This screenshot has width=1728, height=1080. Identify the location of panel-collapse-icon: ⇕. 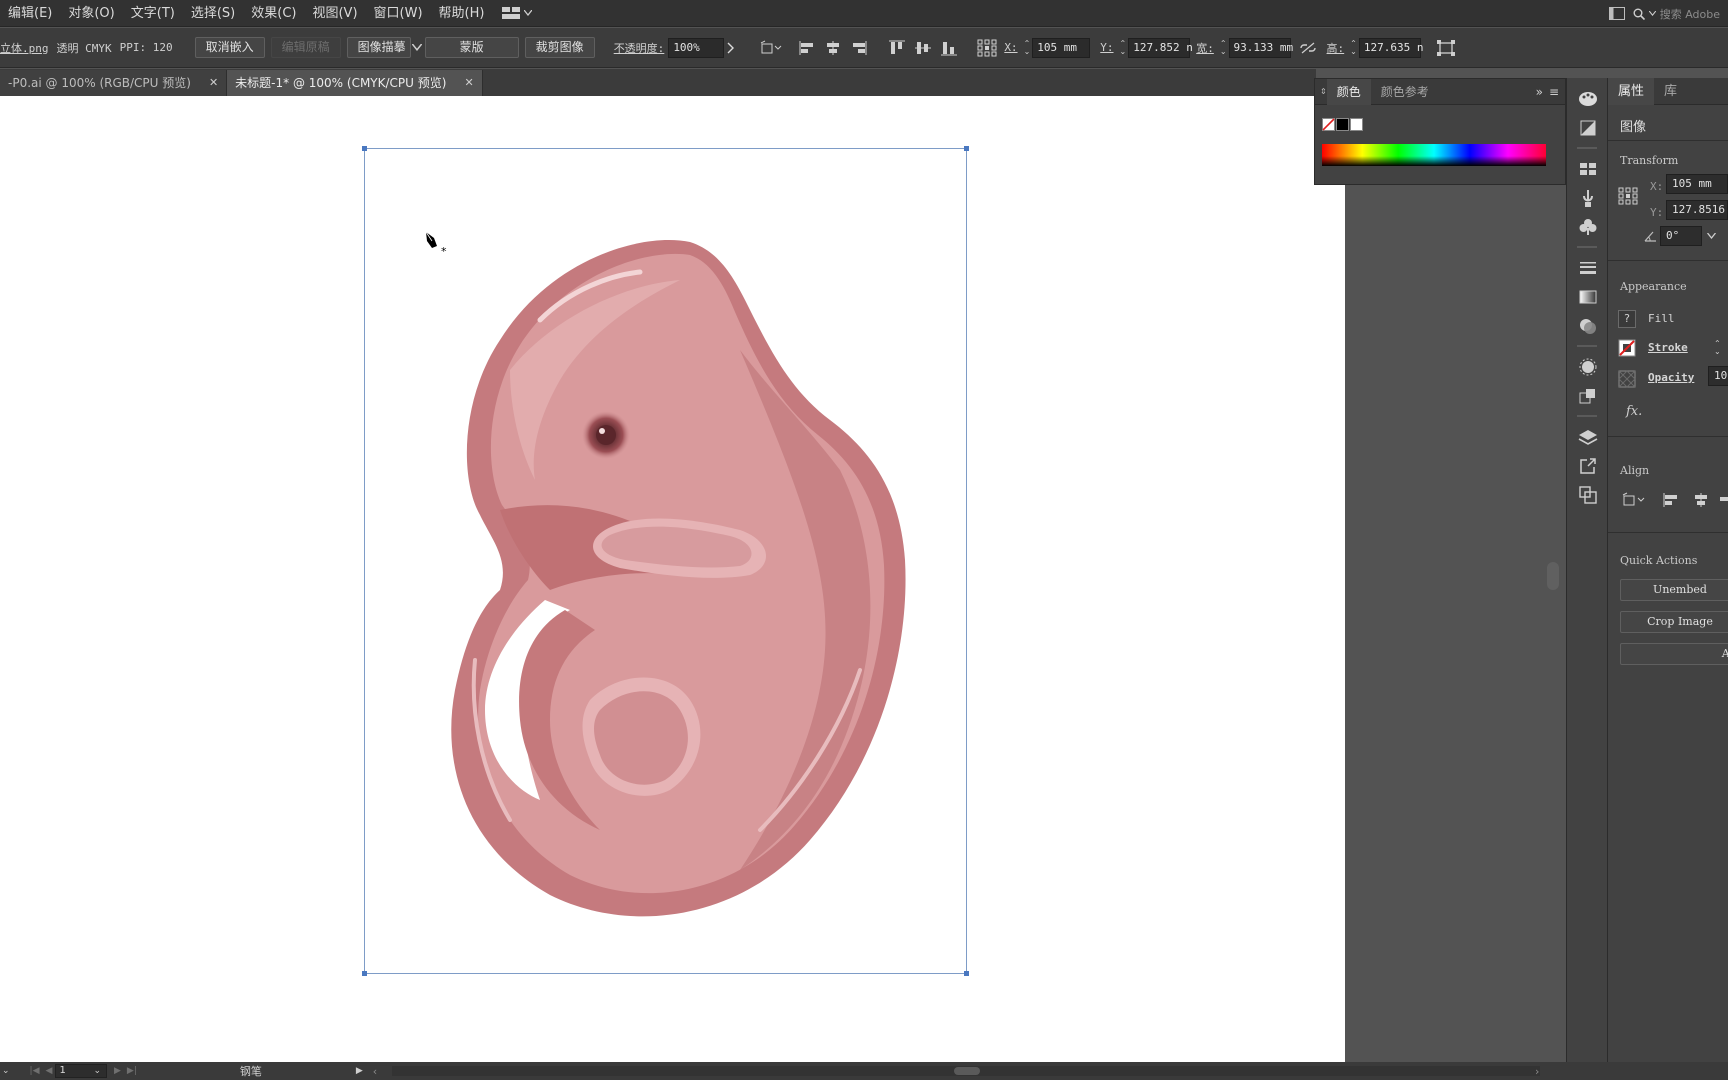
(1321, 91).